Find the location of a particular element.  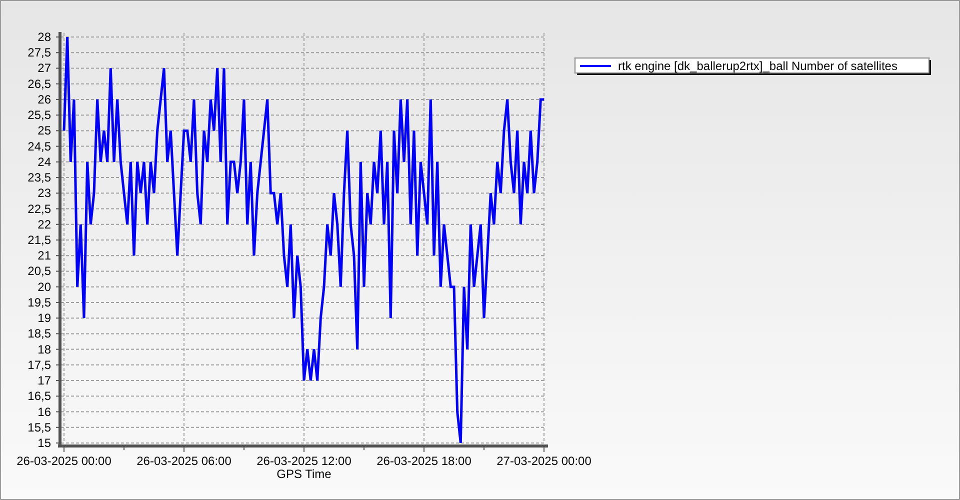

y-tick-label: 26 is located at coordinates (44, 99).